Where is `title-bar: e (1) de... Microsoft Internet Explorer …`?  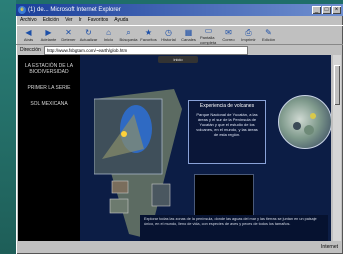 title-bar: e (1) de... Microsoft Internet Explorer … is located at coordinates (179, 10).